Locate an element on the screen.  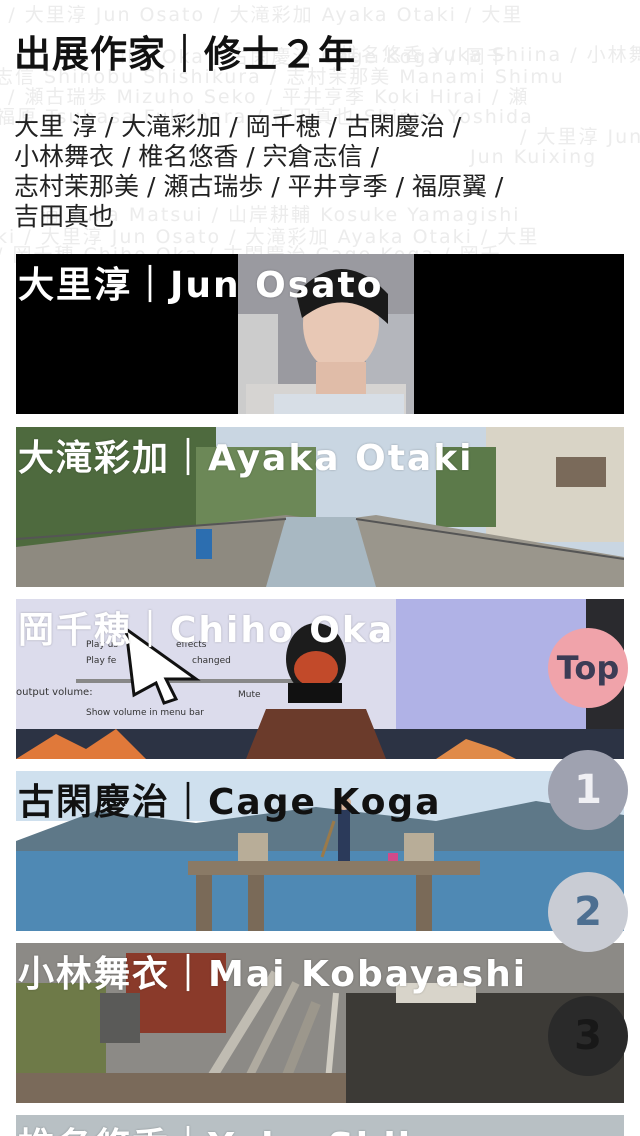
page-title: 出展作家｜修士２年 is located at coordinates (185, 54).